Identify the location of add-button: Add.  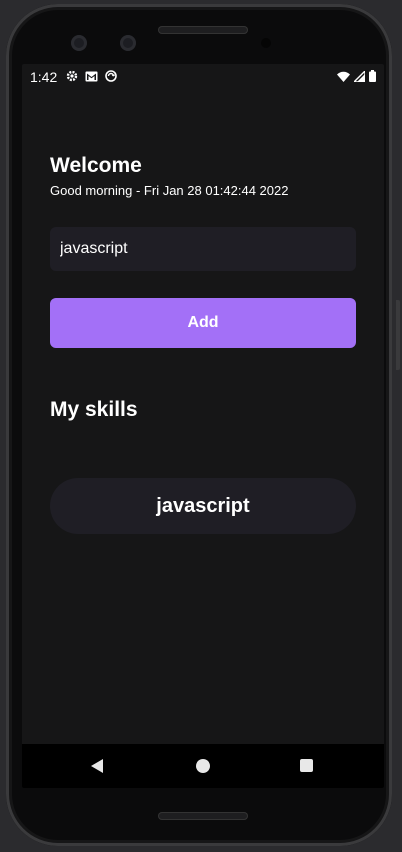
(203, 323).